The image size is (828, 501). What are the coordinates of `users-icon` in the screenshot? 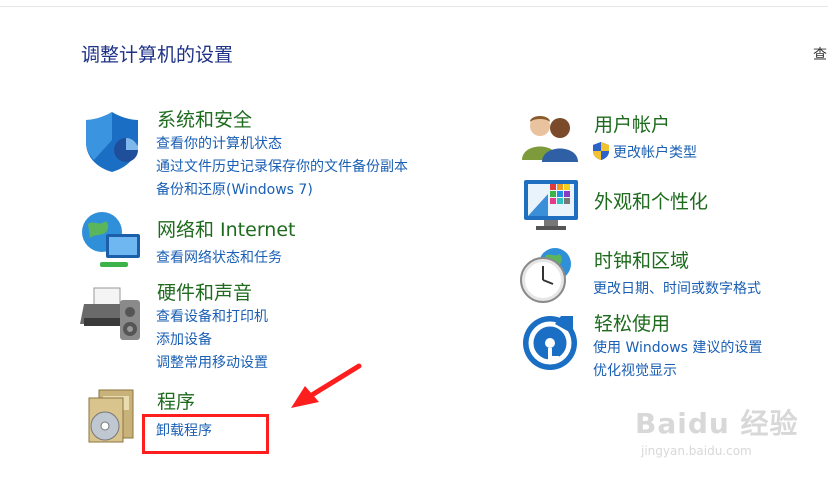 It's located at (550, 138).